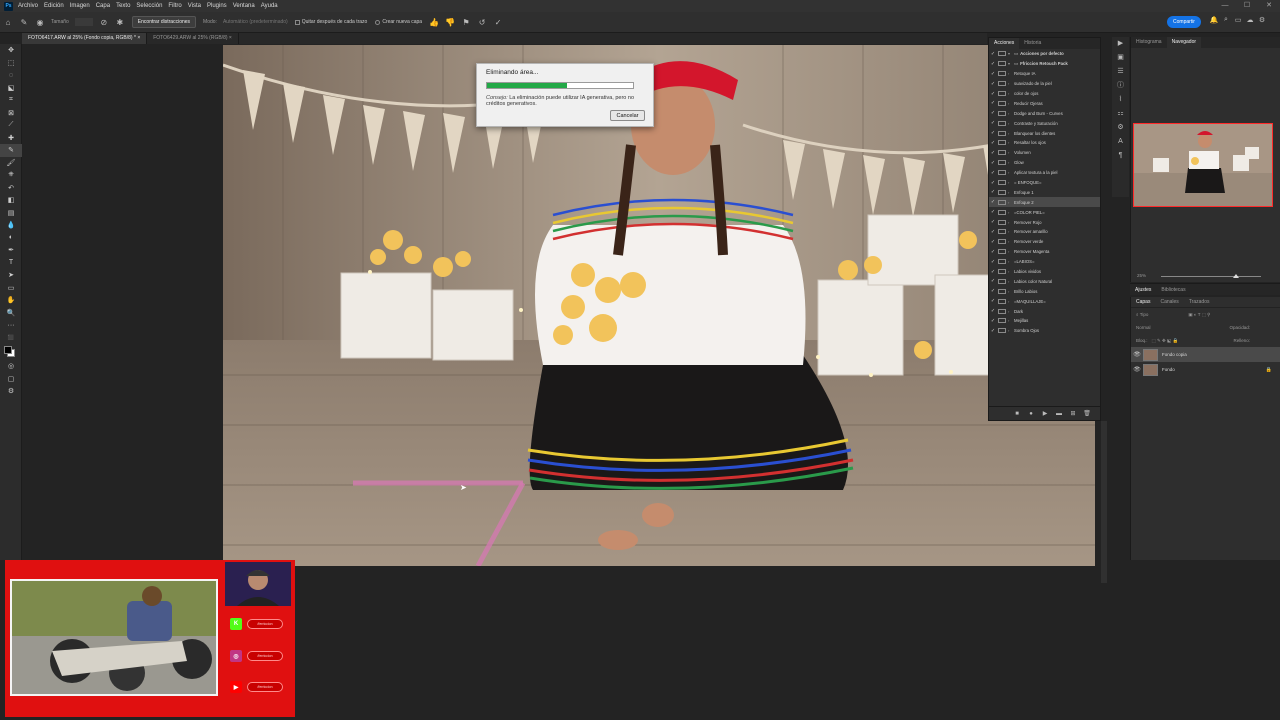 The width and height of the screenshot is (1280, 720). I want to click on sample-all-layers-icon: ✱, so click(120, 22).